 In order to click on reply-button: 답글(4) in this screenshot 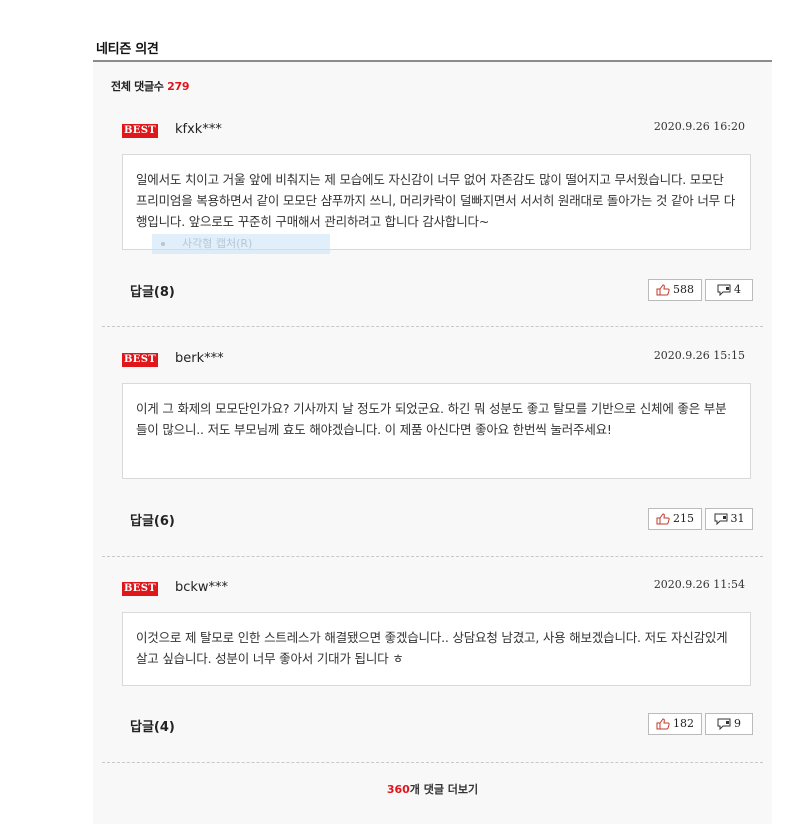, I will do `click(152, 725)`.